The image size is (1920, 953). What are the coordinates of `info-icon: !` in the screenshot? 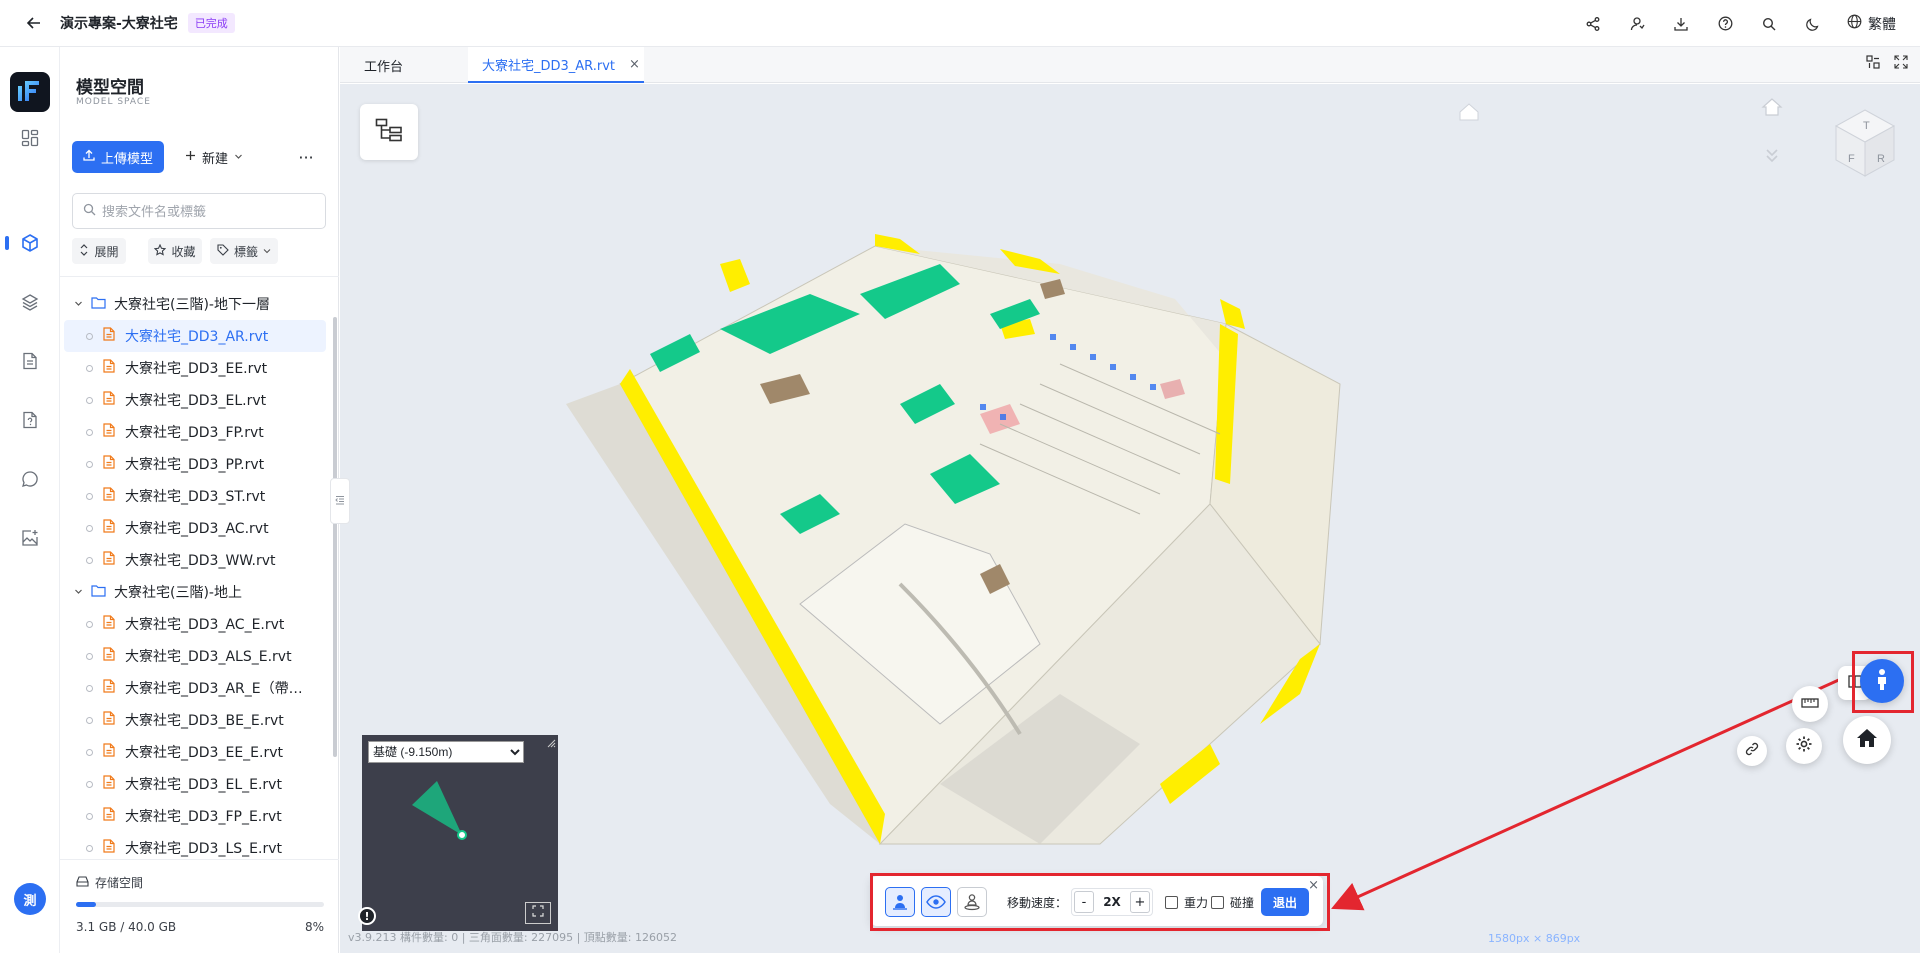 It's located at (367, 916).